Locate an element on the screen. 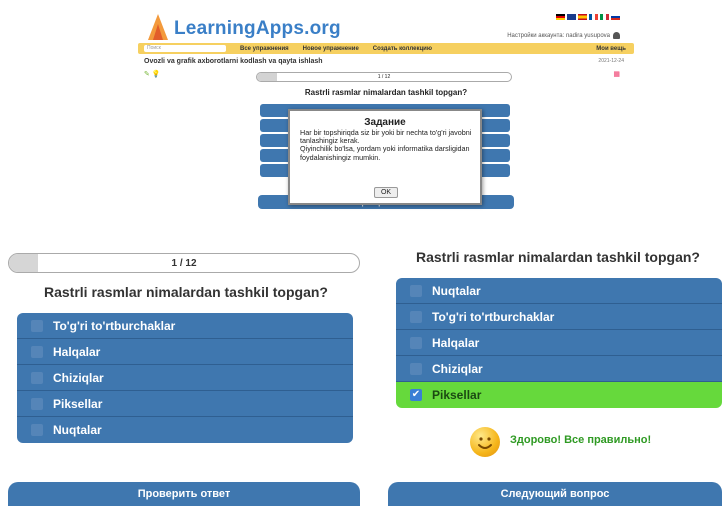 This screenshot has height=506, width=722. nav-my-things: Мои вещь is located at coordinates (611, 49).